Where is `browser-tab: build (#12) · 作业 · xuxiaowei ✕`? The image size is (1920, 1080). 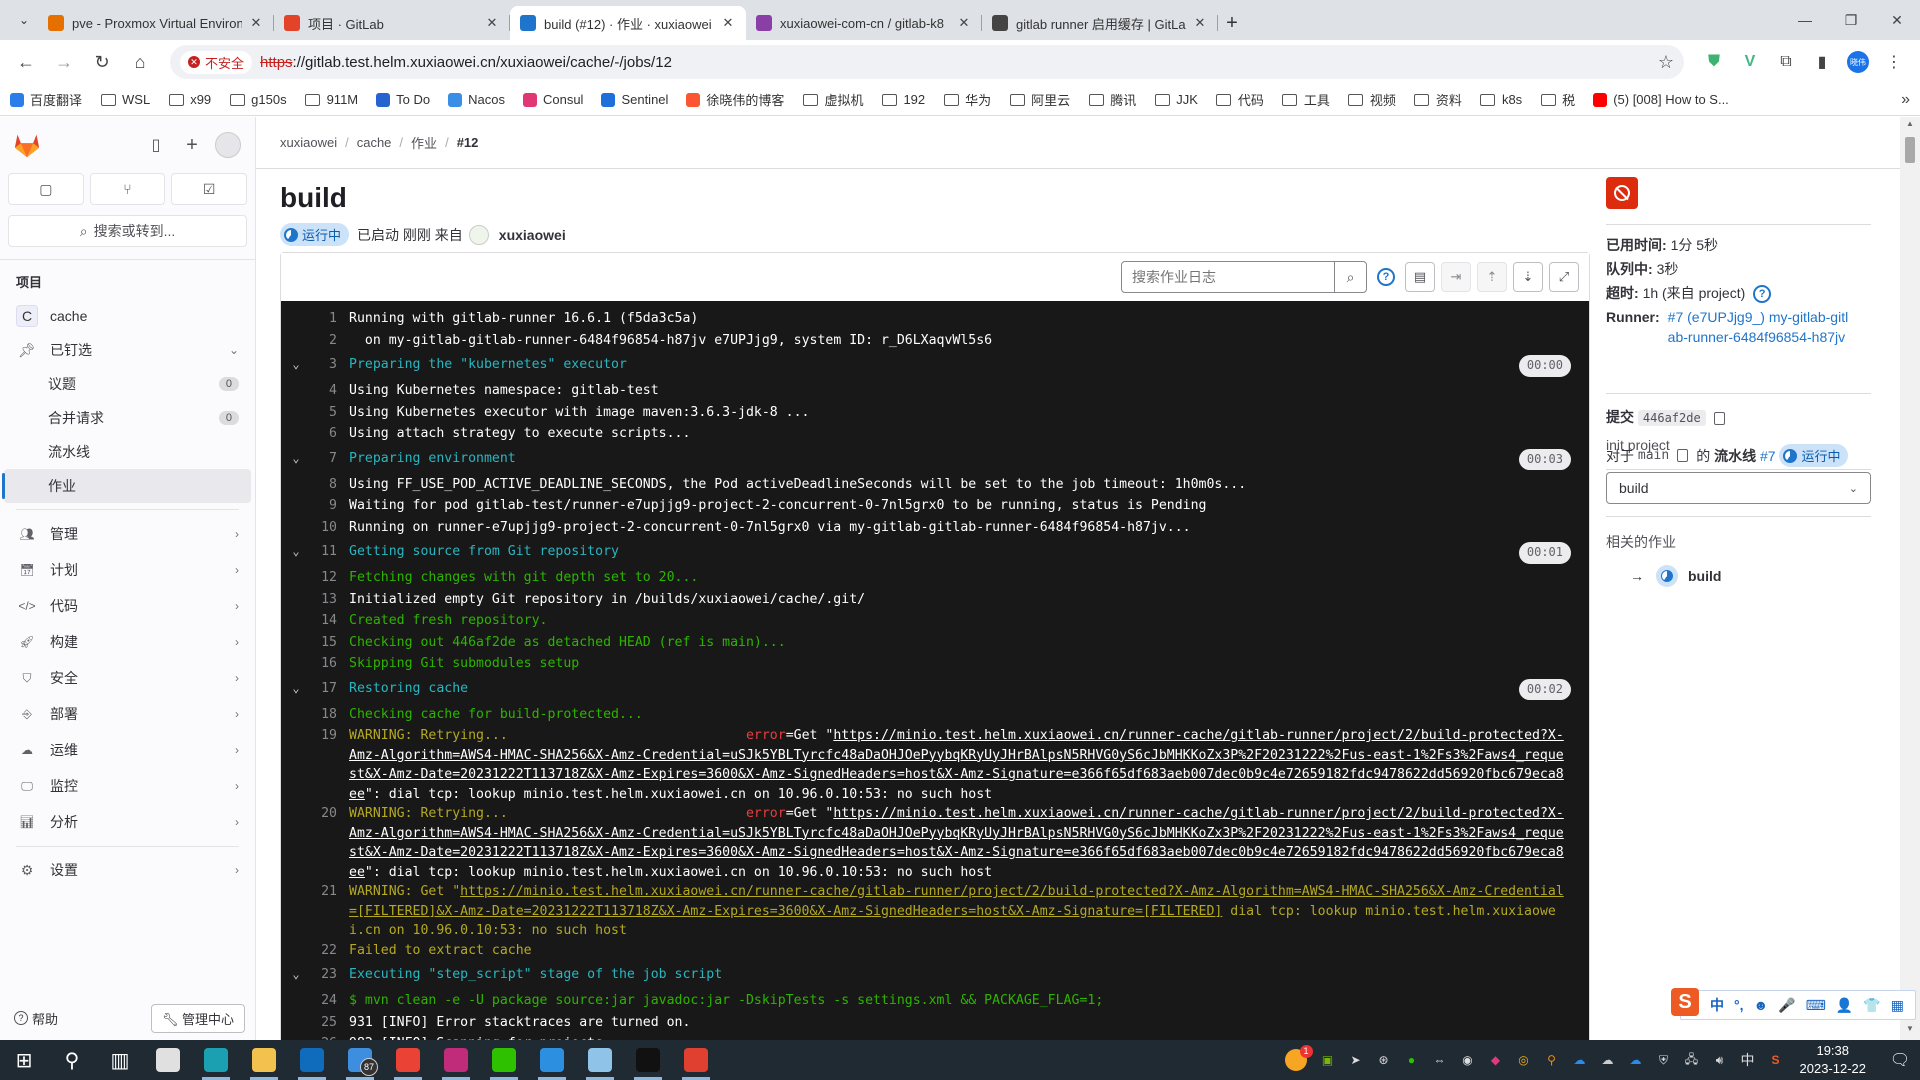 browser-tab: build (#12) · 作业 · xuxiaowei ✕ is located at coordinates (628, 23).